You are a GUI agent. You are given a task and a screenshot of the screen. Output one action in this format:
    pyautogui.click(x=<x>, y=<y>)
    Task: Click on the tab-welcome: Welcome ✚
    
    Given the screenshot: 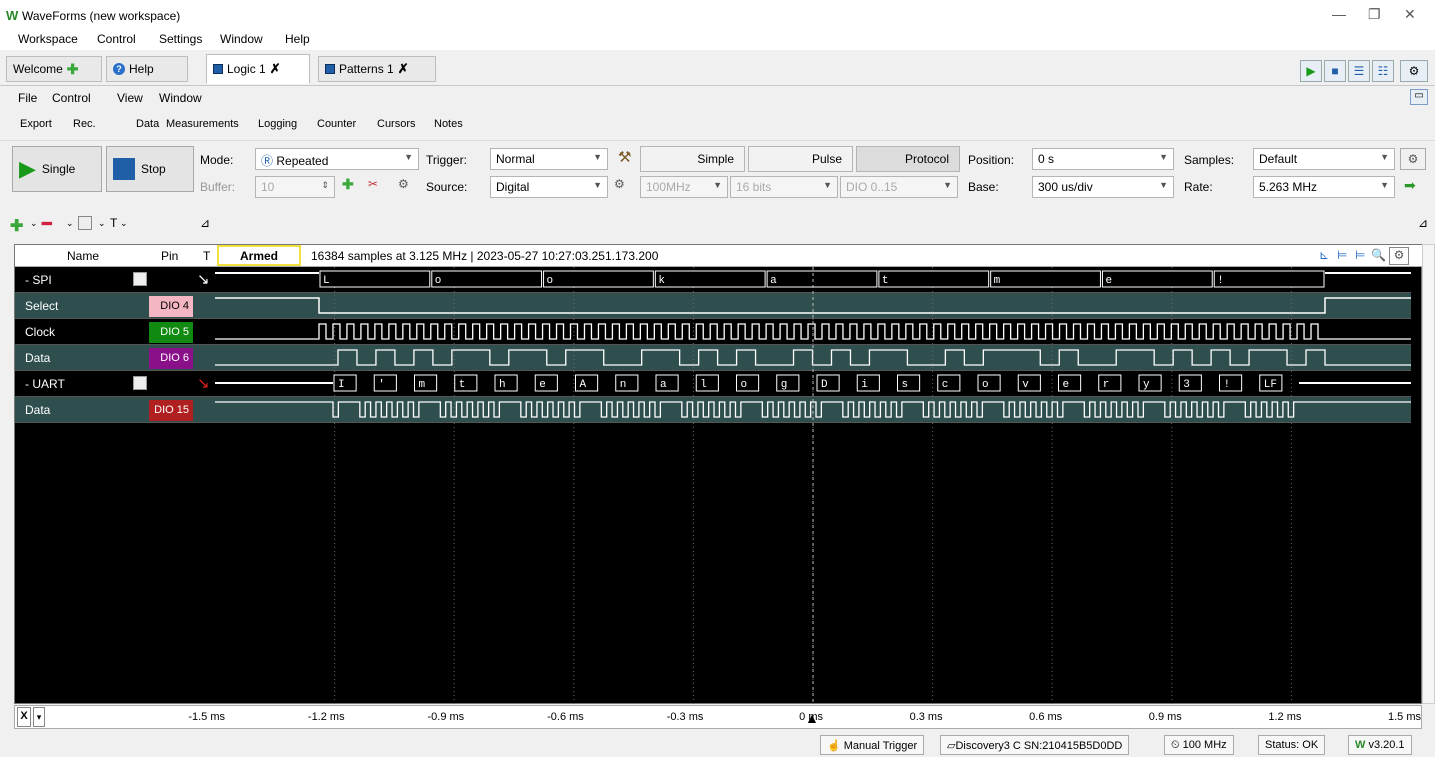 What is the action you would take?
    pyautogui.click(x=54, y=69)
    